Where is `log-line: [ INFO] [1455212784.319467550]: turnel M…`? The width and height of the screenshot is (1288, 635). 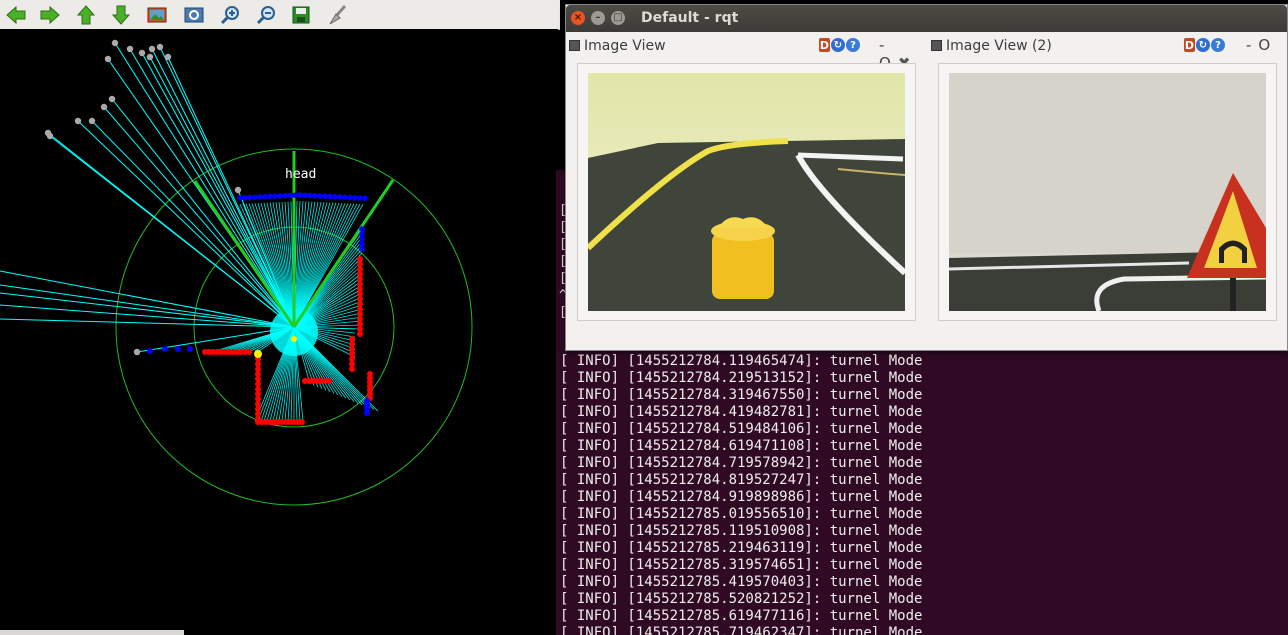
log-line: [ INFO] [1455212784.319467550]: turnel M… is located at coordinates (741, 395).